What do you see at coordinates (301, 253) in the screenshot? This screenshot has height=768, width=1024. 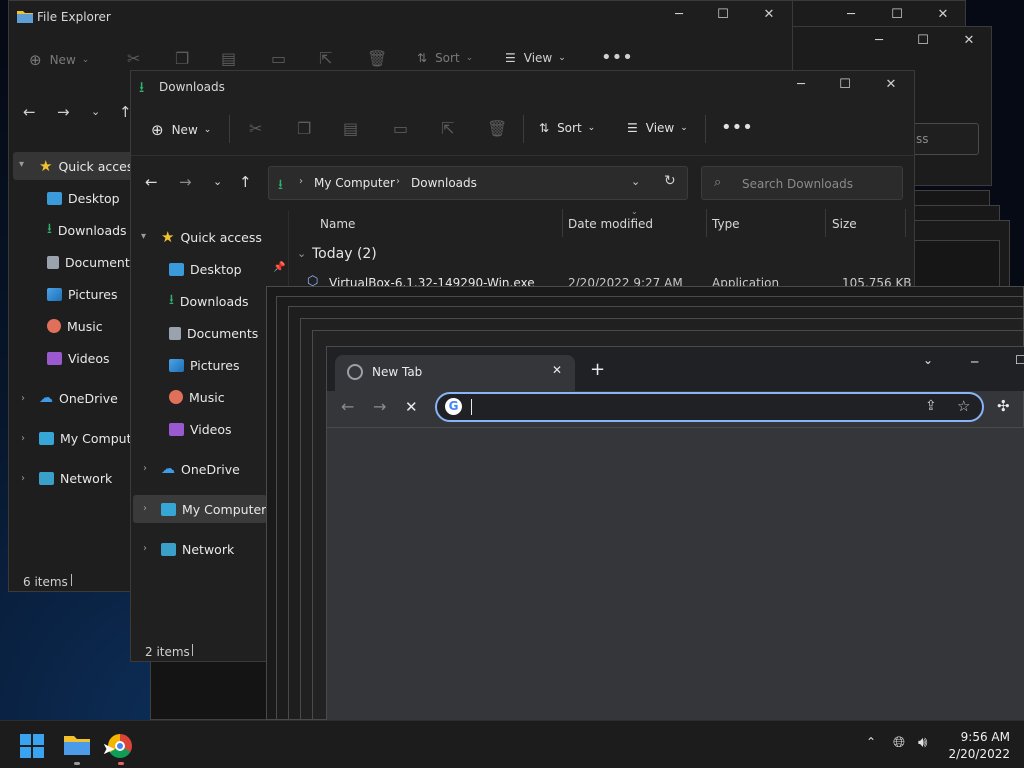 I see `group-collapse-icon: ⌄` at bounding box center [301, 253].